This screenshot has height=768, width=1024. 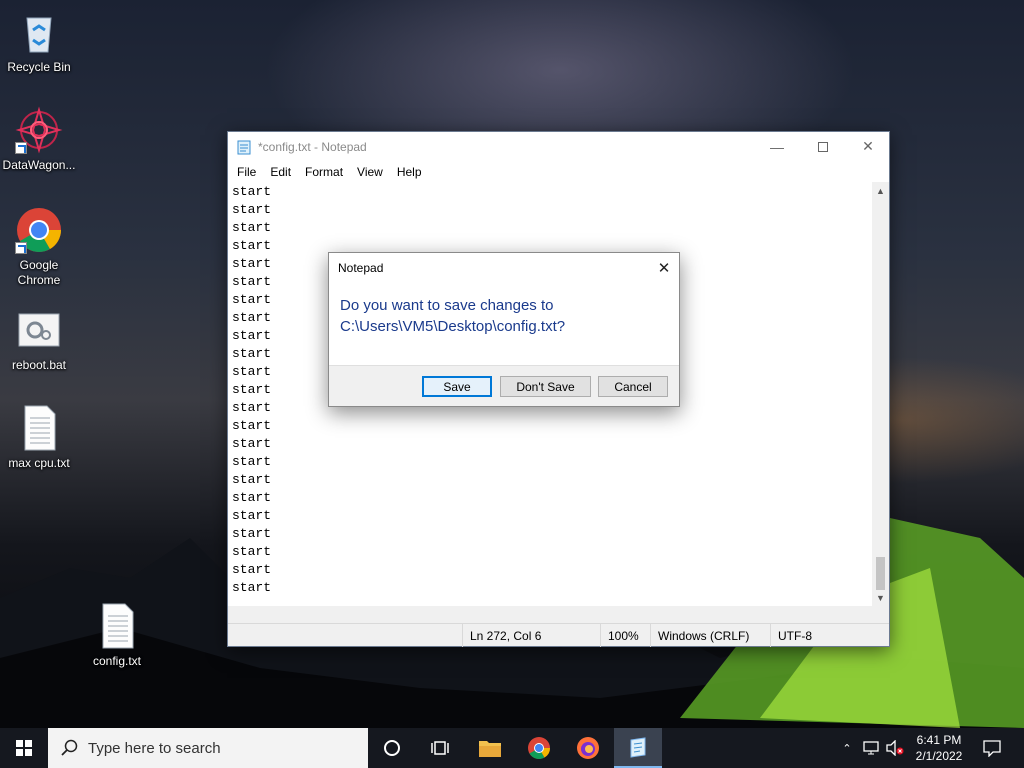 What do you see at coordinates (939, 748) in the screenshot?
I see `taskbar-clock: 6:41 PM 2/1/2022` at bounding box center [939, 748].